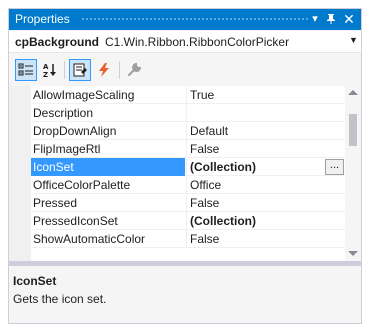 This screenshot has width=371, height=336. Describe the element at coordinates (108, 113) in the screenshot. I see `property-name: Description` at that location.